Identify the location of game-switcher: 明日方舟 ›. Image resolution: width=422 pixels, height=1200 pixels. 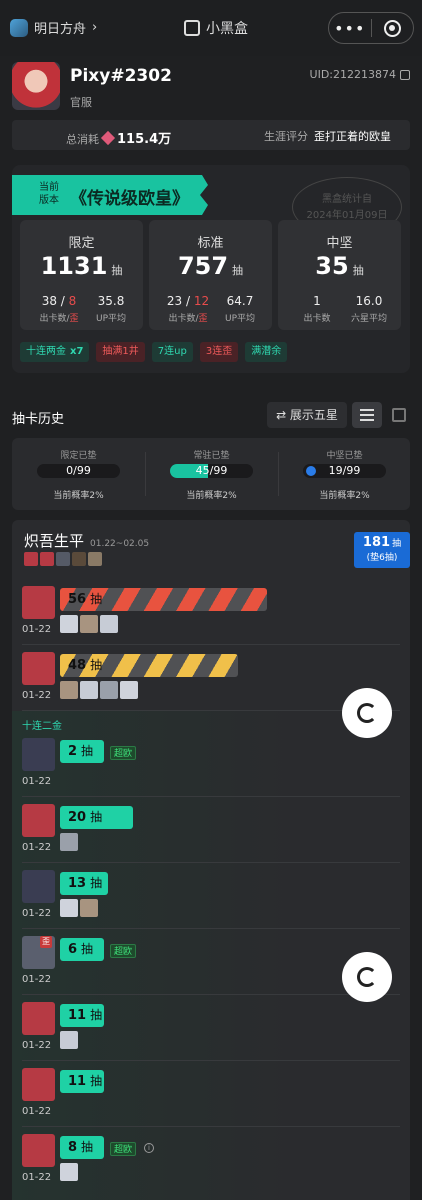
(53, 27).